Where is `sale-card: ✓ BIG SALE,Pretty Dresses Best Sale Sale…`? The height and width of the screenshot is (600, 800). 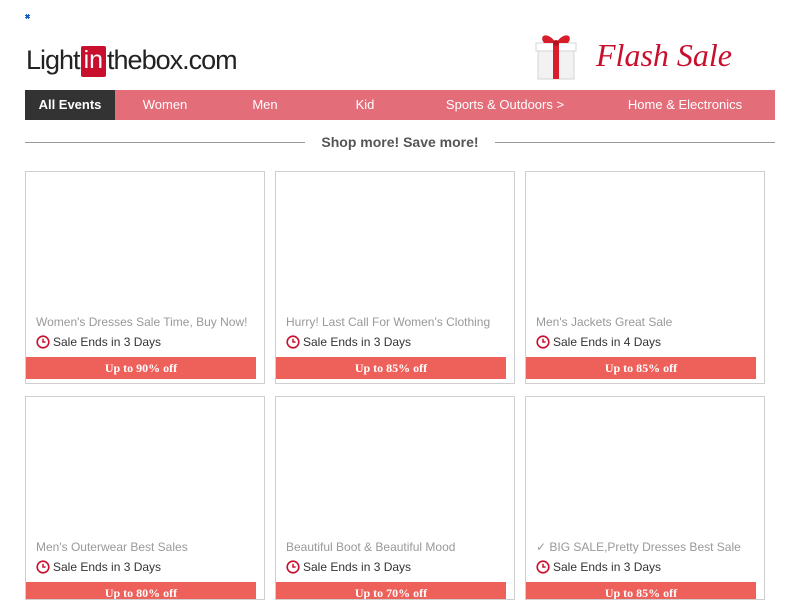
sale-card: ✓ BIG SALE,Pretty Dresses Best Sale Sale… is located at coordinates (645, 498).